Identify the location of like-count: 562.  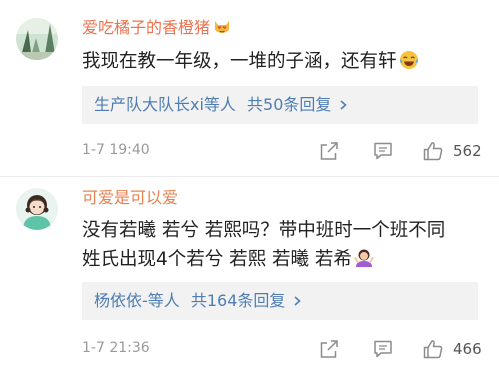
(467, 151).